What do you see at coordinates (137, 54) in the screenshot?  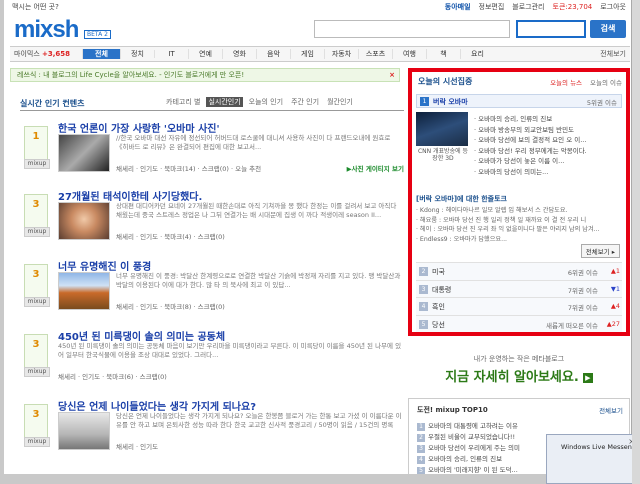 I see `tab-politics: 정치` at bounding box center [137, 54].